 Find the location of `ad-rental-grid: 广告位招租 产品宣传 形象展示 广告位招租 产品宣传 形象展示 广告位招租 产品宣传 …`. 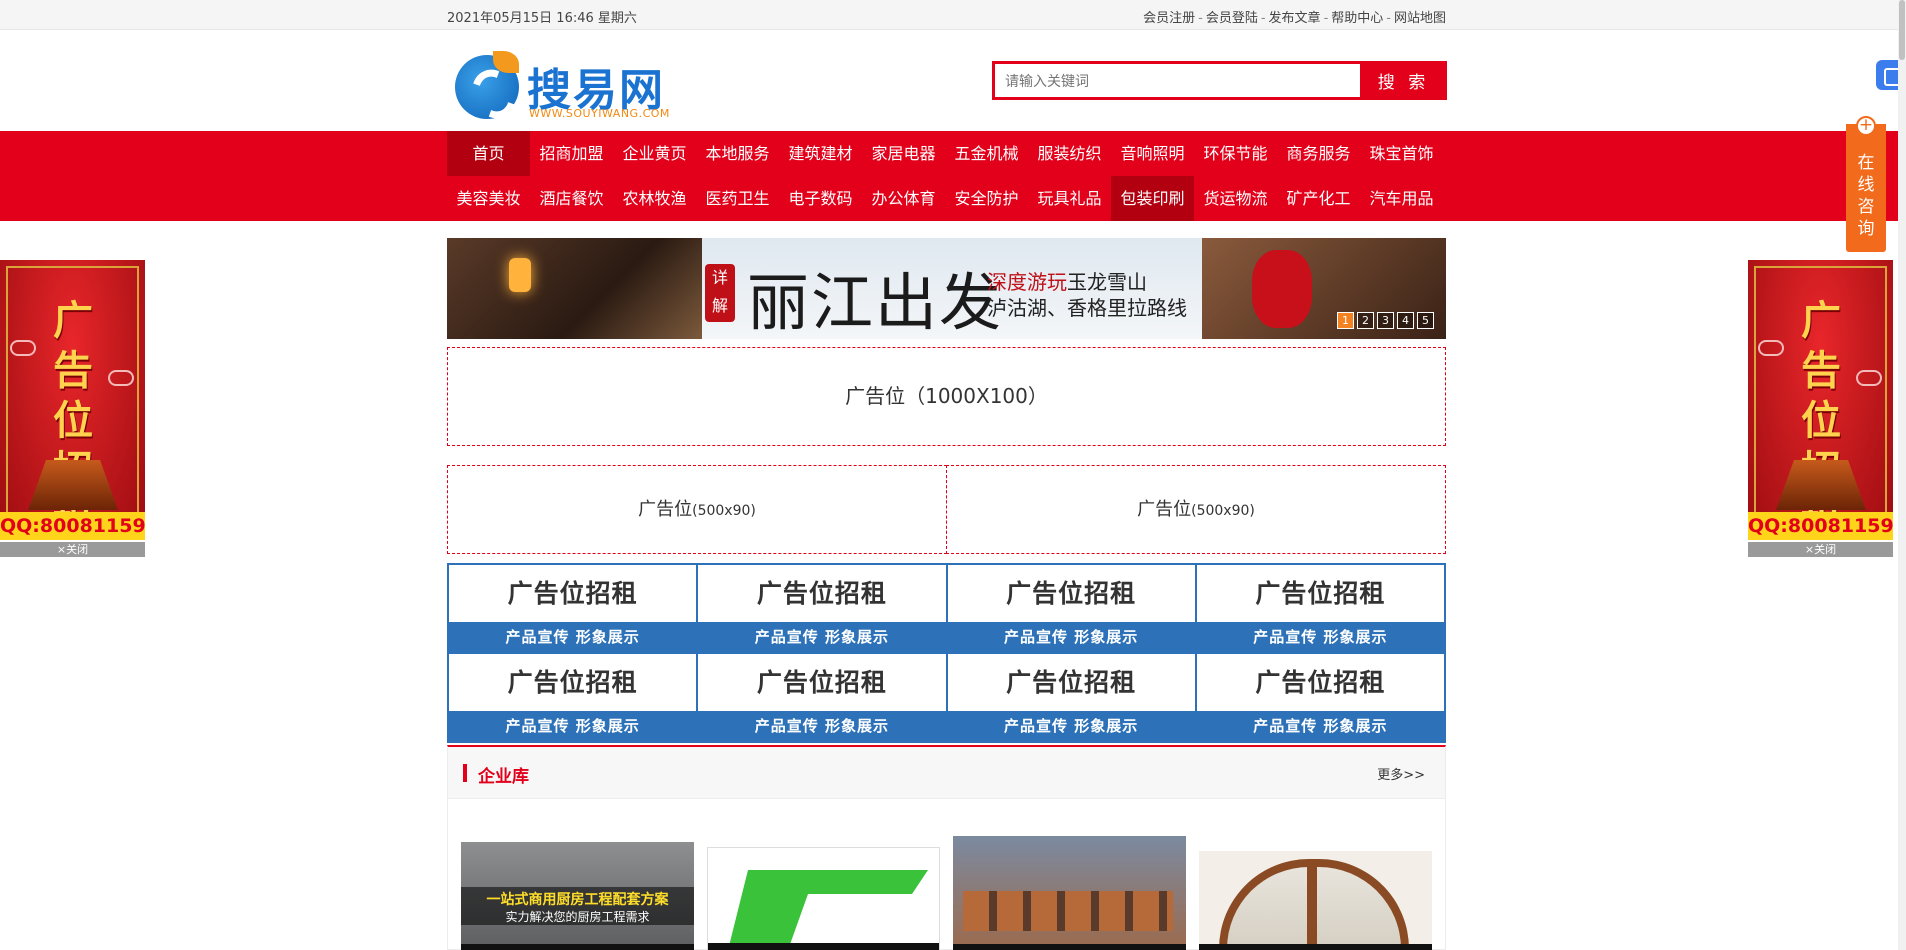

ad-rental-grid: 广告位招租 产品宣传 形象展示 广告位招租 产品宣传 形象展示 广告位招租 产品宣传 … is located at coordinates (946, 653).